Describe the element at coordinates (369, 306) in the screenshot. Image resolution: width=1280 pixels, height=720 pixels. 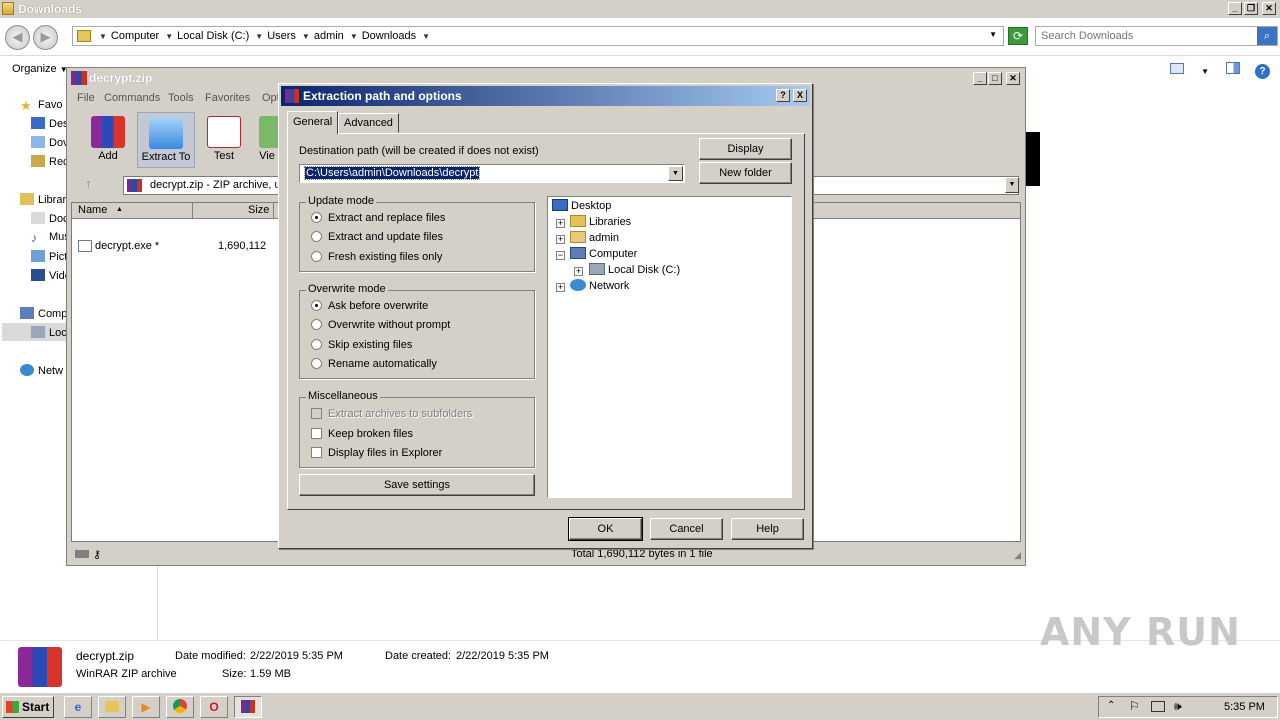
I see `radio-ask-before: Ask before overwrite` at that location.